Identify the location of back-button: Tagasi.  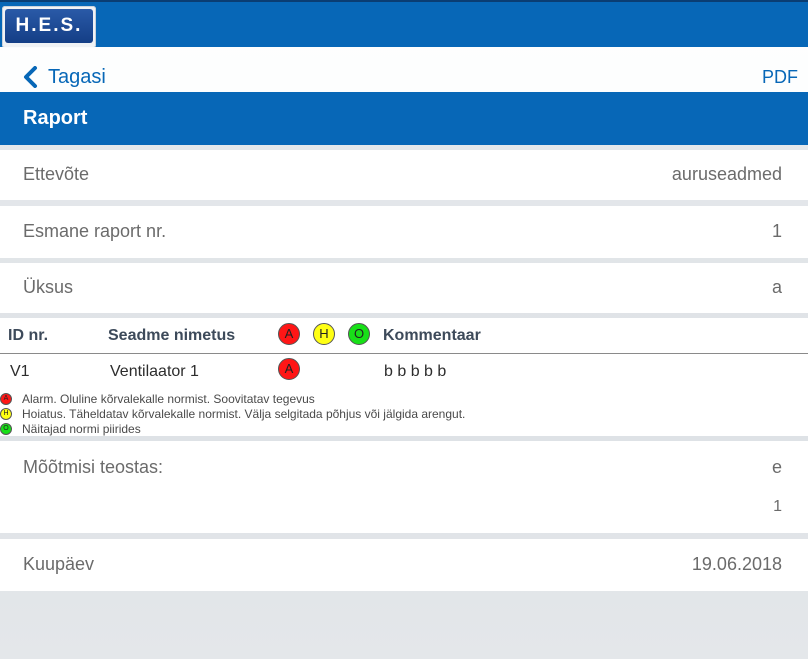
(64, 77).